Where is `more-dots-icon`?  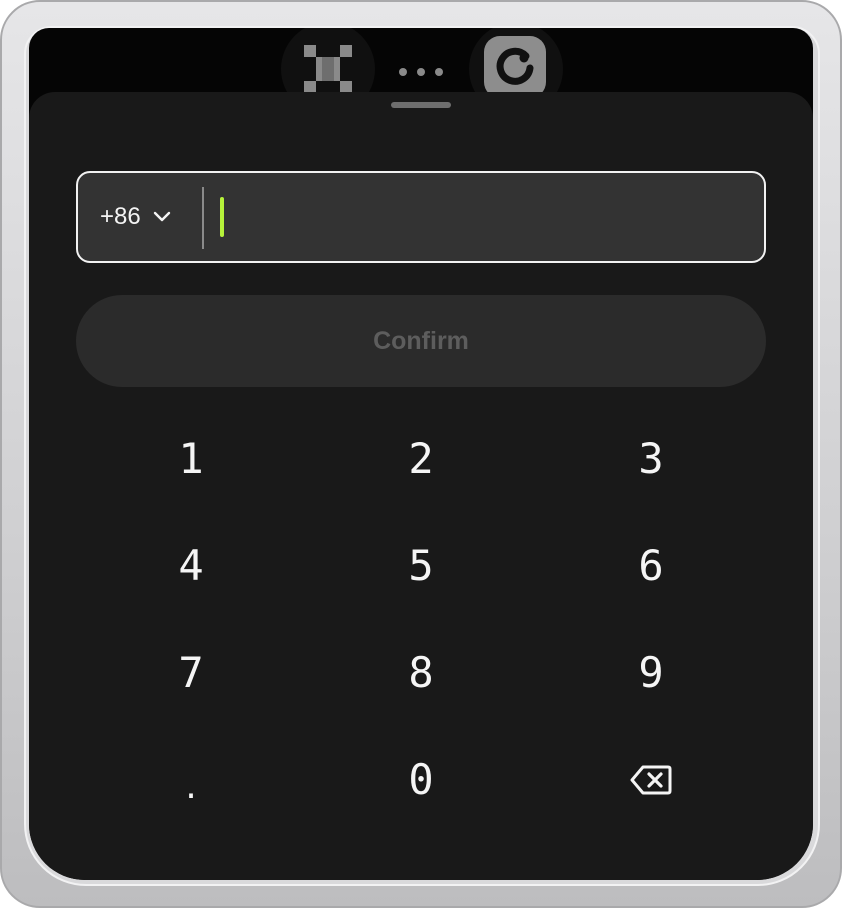 more-dots-icon is located at coordinates (421, 72).